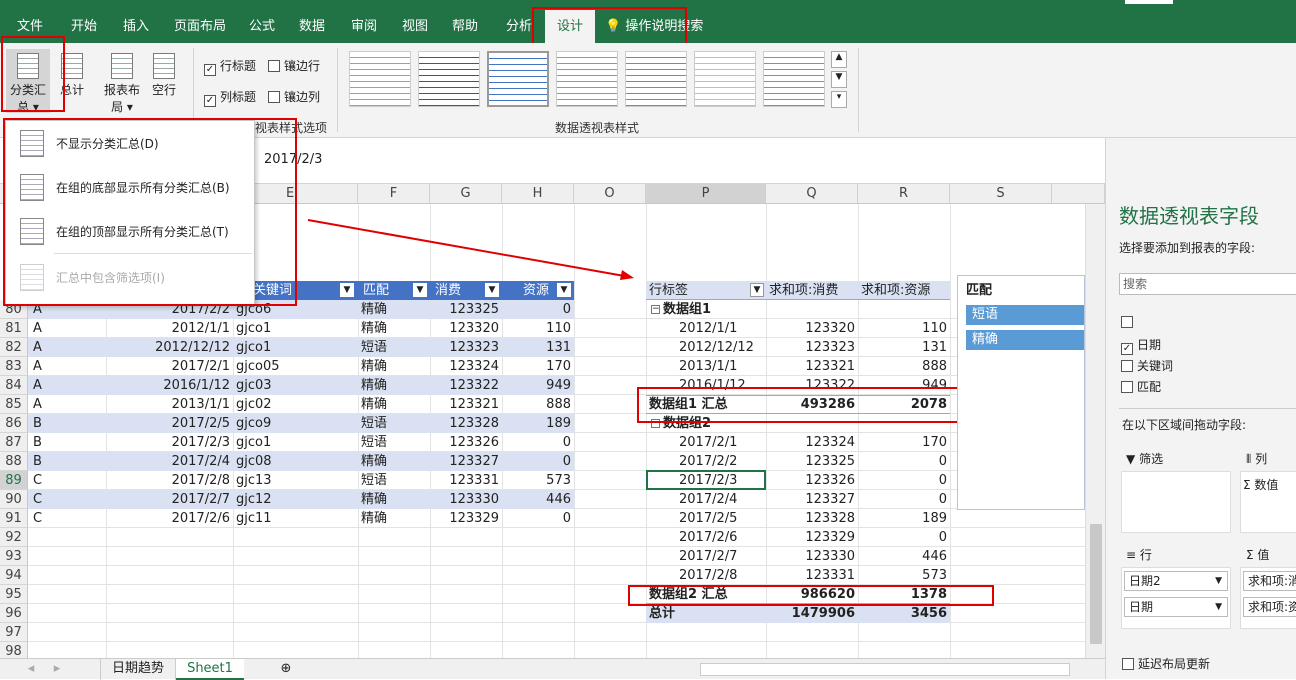 The image size is (1296, 680). I want to click on row-header: 90, so click(14, 499).